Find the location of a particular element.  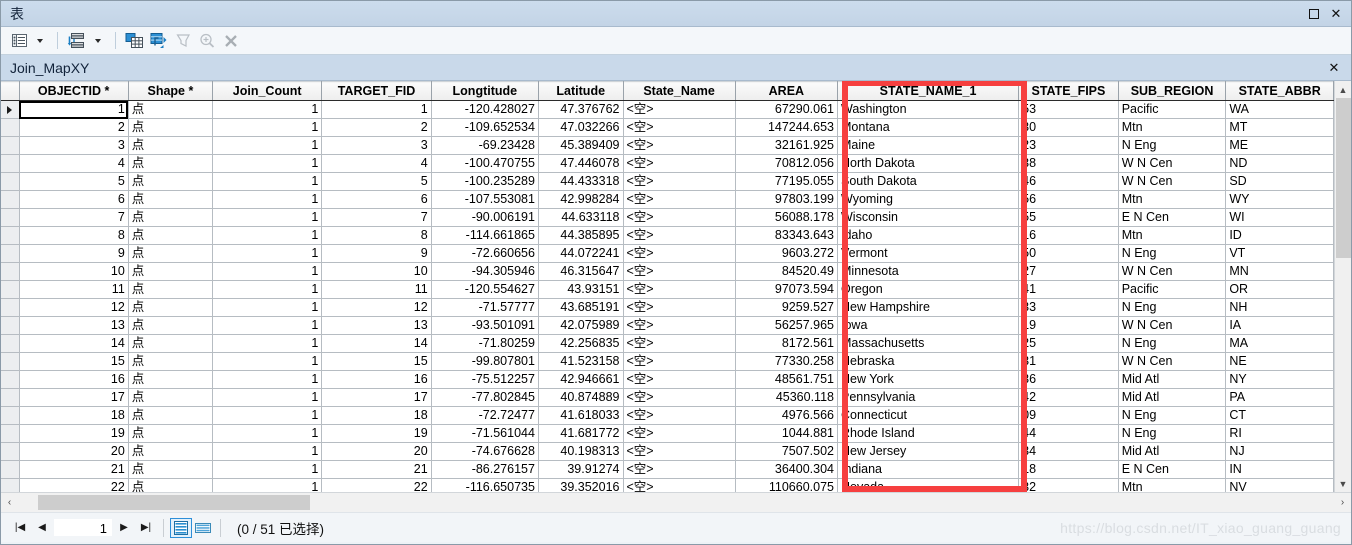

column-header-state-name-1: STATE_NAME_1 is located at coordinates (928, 91).